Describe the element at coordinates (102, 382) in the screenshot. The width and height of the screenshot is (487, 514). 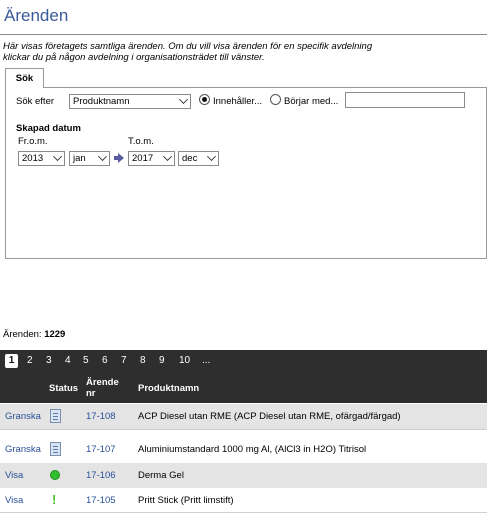
I see `column-header-case-nr-line1: Ärende` at that location.